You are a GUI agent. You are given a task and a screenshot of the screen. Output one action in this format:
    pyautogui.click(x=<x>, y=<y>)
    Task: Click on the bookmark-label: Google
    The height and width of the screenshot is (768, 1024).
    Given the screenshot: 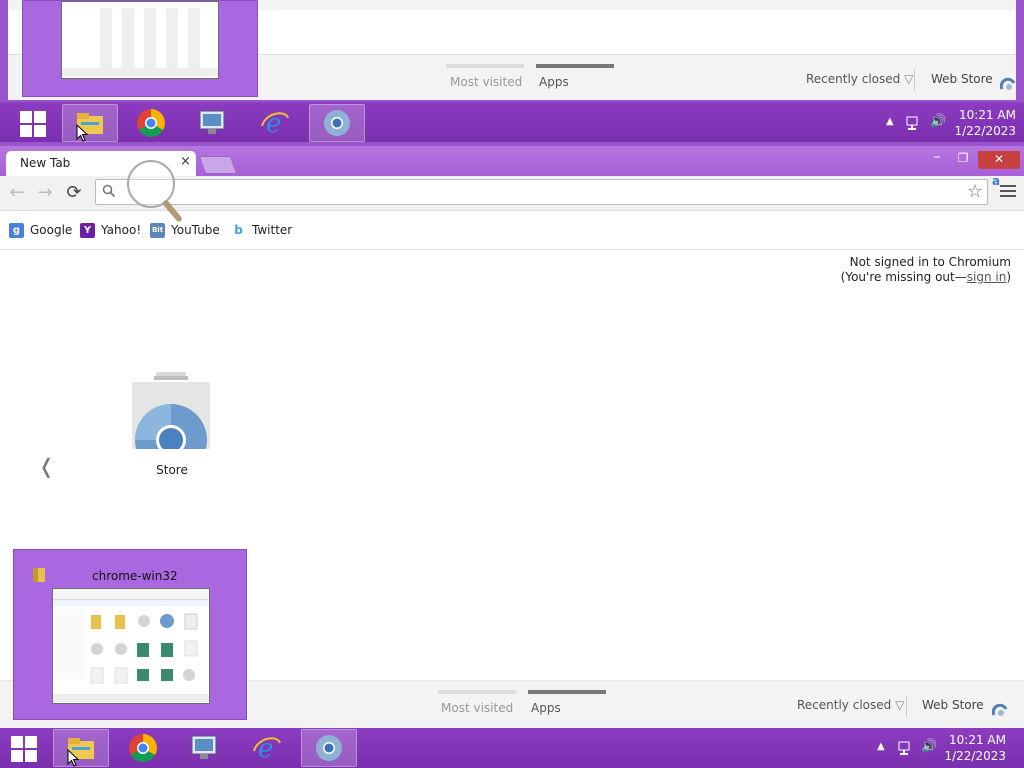 What is the action you would take?
    pyautogui.click(x=51, y=230)
    